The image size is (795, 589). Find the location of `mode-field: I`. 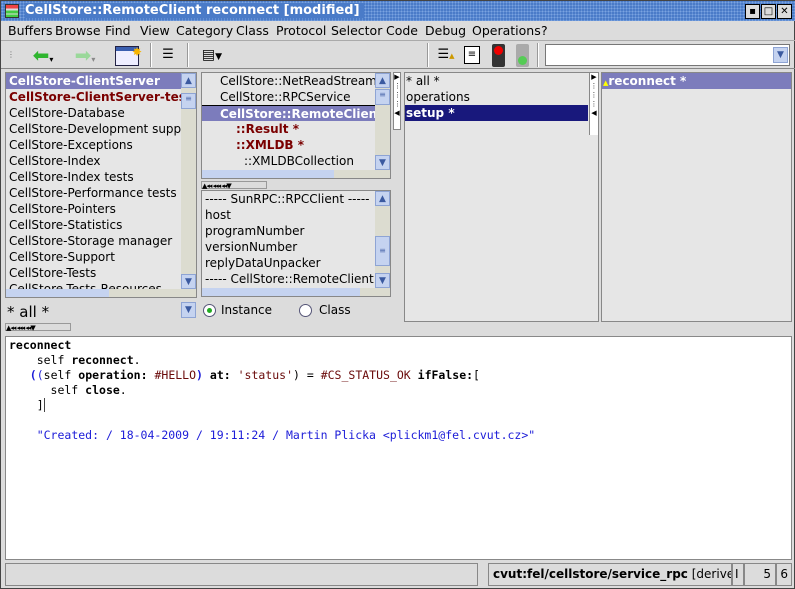

mode-field: I is located at coordinates (738, 574).